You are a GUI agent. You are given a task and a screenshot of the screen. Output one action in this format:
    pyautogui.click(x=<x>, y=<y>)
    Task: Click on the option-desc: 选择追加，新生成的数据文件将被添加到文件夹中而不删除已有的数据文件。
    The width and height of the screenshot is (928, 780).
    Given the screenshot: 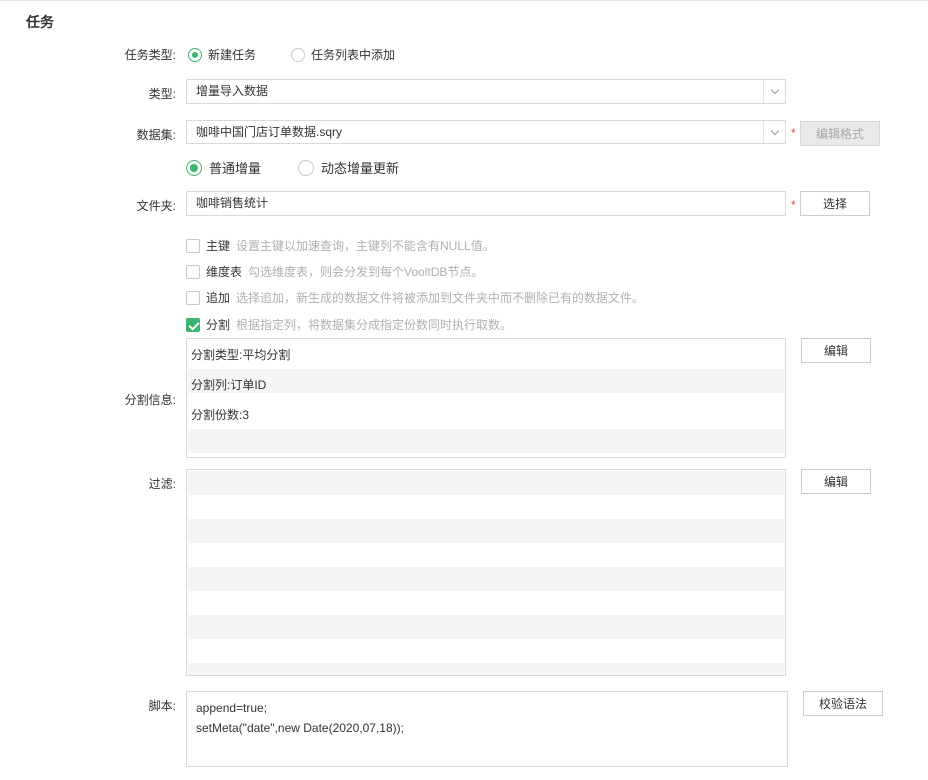 What is the action you would take?
    pyautogui.click(x=440, y=298)
    